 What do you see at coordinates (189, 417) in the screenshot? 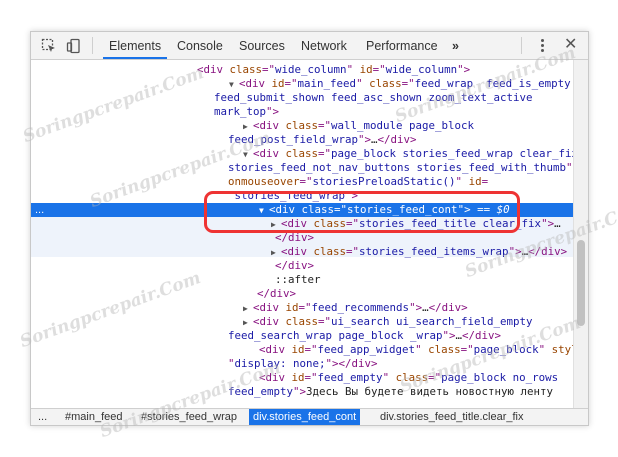
I see `breadcrumb-stories-feed-wrap: #stories_feed_wrap` at bounding box center [189, 417].